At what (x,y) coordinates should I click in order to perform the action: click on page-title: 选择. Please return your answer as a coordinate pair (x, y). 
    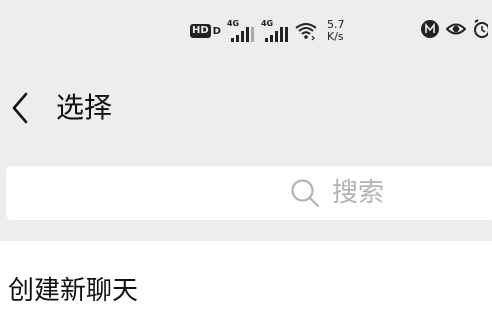
    Looking at the image, I should click on (84, 107).